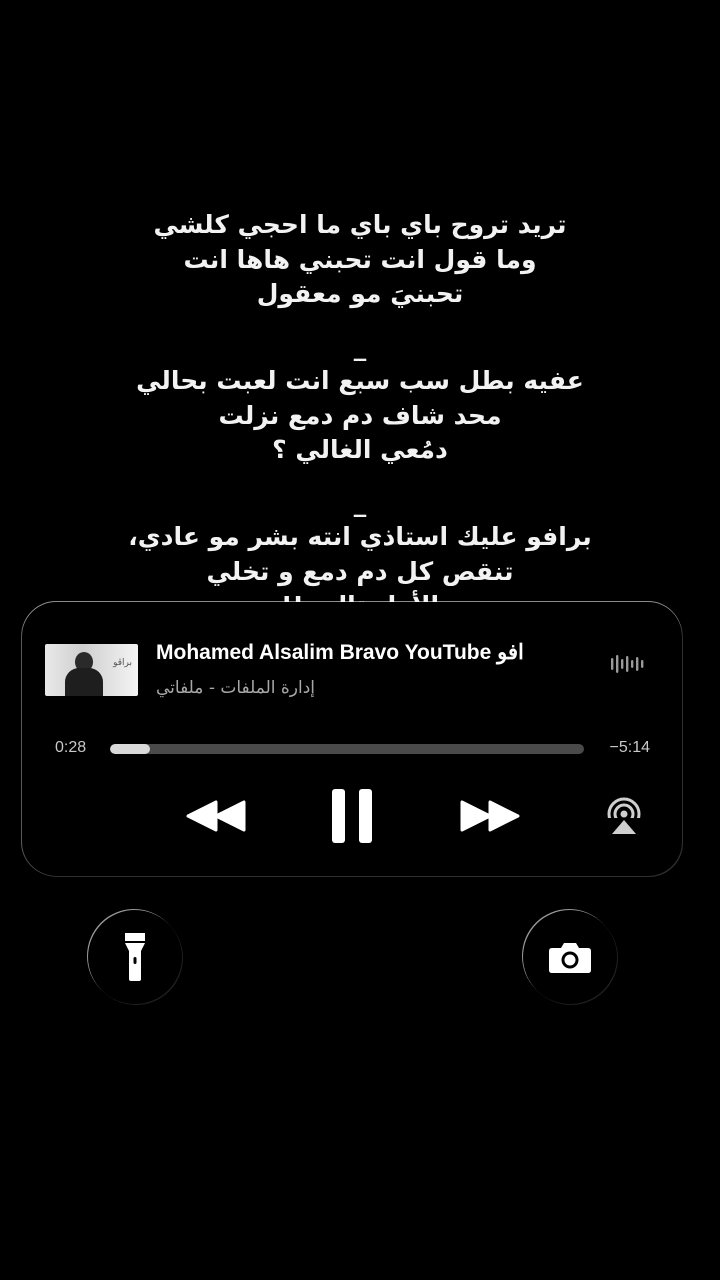  What do you see at coordinates (360, 449) in the screenshot?
I see `lyric-line: دمُعي الغالي ؟` at bounding box center [360, 449].